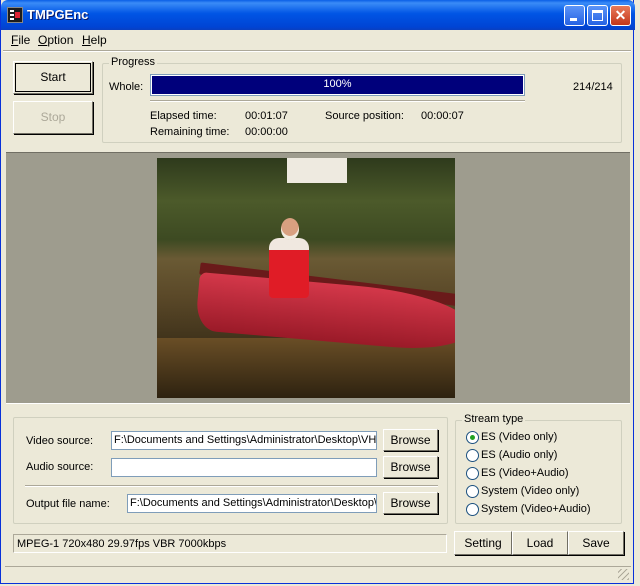  Describe the element at coordinates (410, 467) in the screenshot. I see `audio-browse-button: Browse` at that location.